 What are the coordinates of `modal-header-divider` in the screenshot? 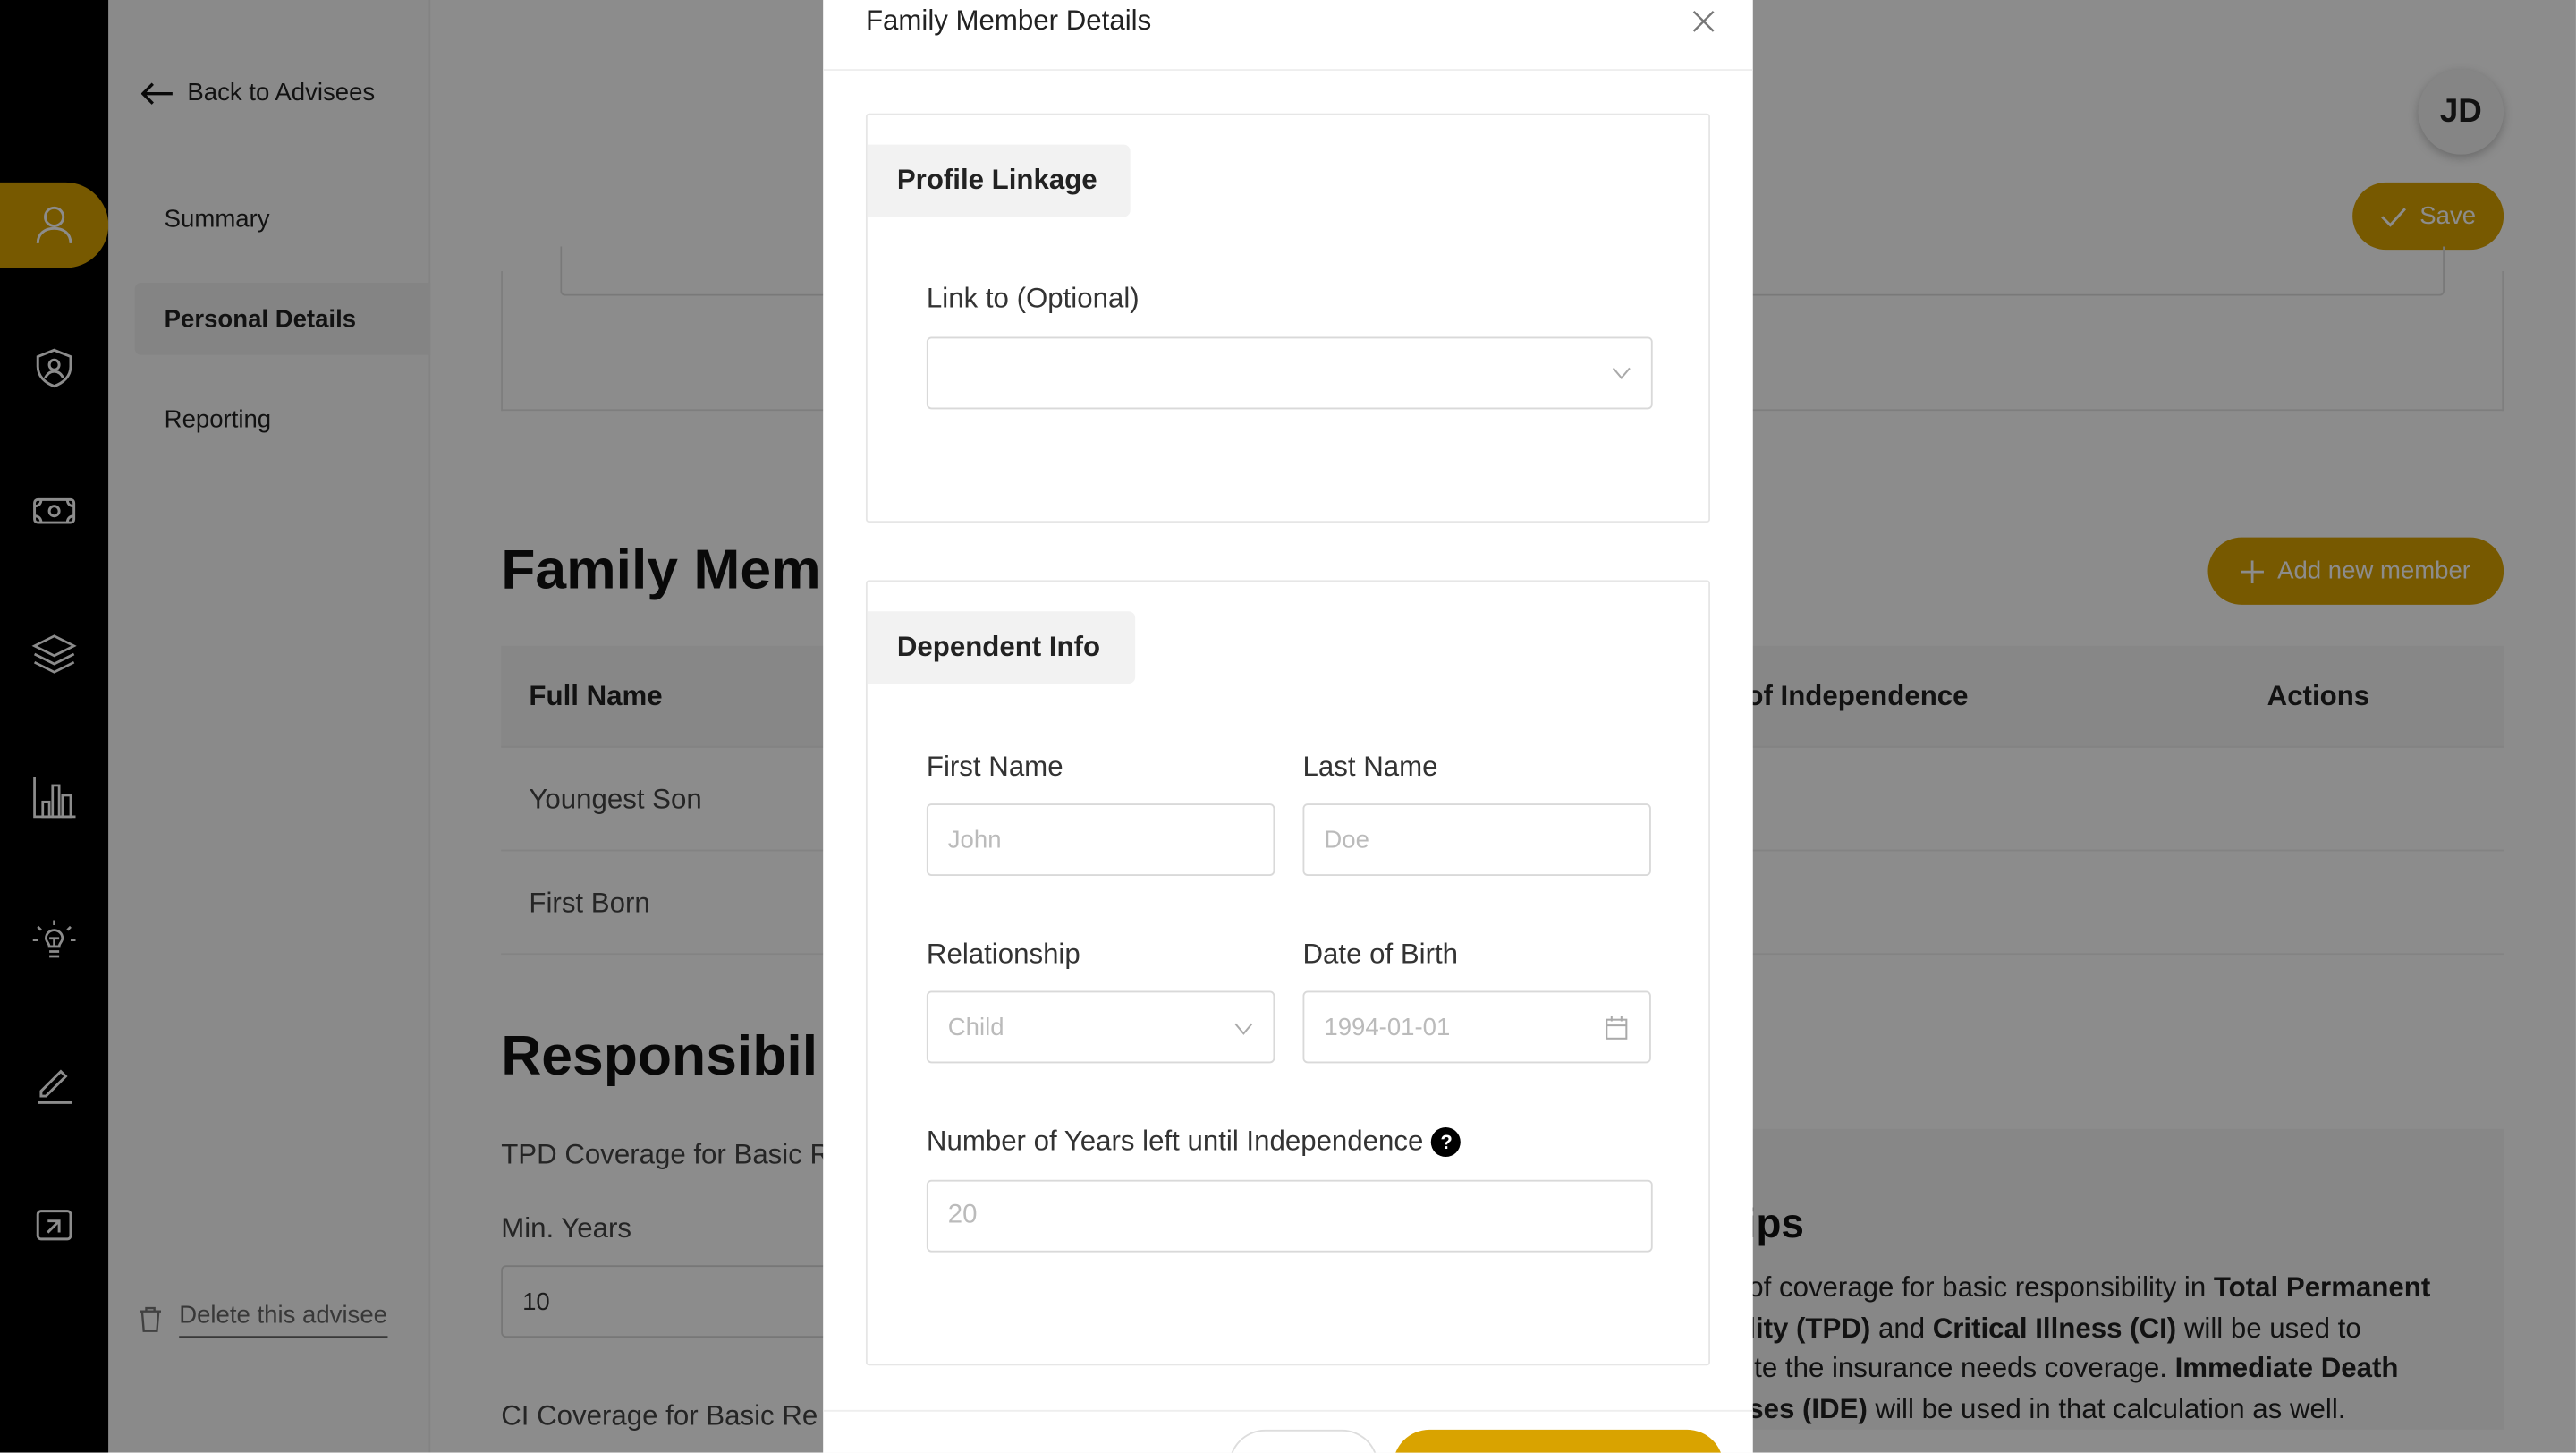 It's located at (1288, 70).